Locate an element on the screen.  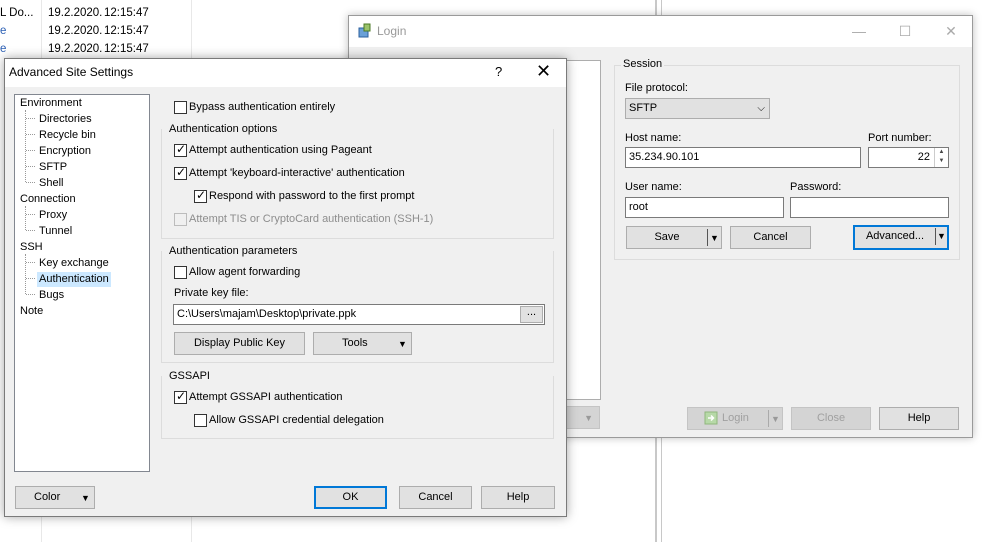
tools-button: Tools ▼ is located at coordinates (362, 343).